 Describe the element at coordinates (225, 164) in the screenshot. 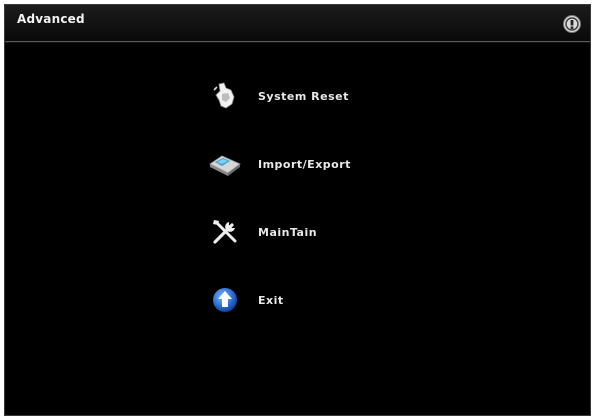

I see `import-export-icon` at that location.